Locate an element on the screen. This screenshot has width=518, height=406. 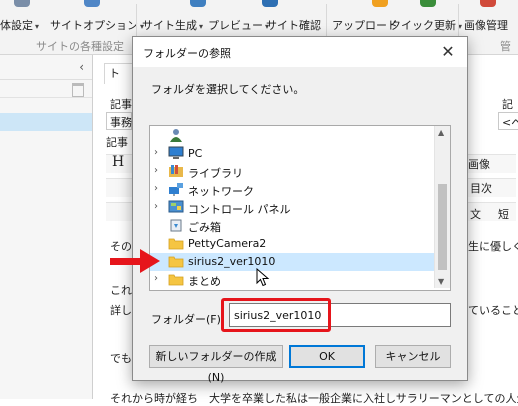
ribbon-site-generate: サイト生成 ▾ is located at coordinates (172, 25).